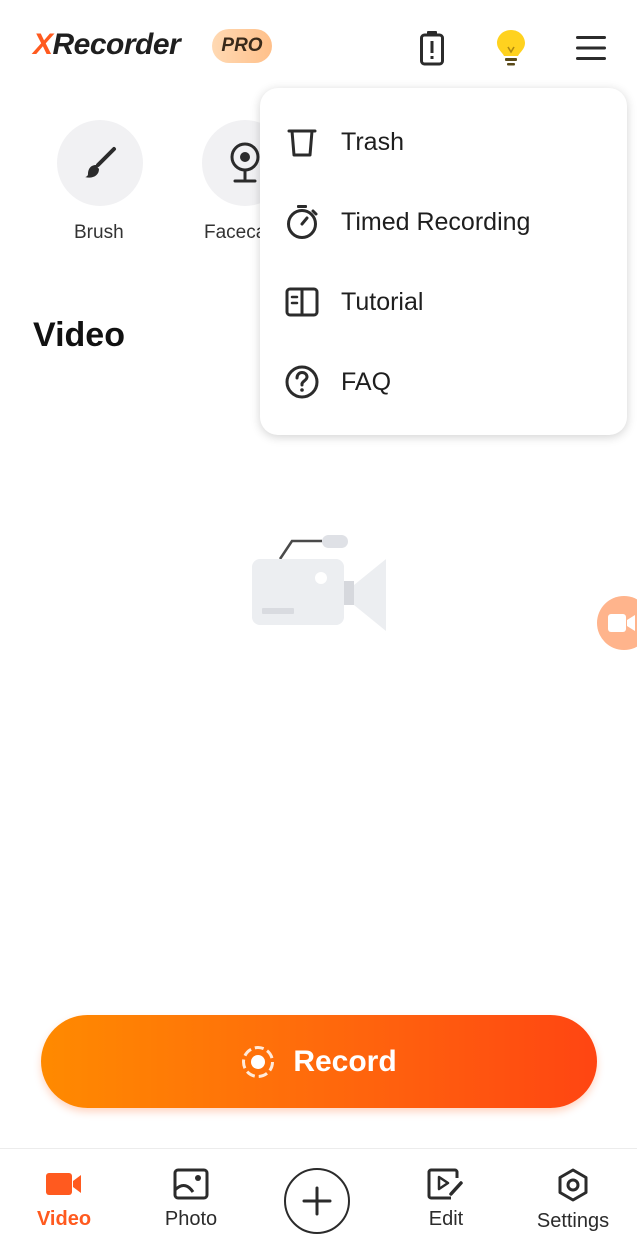  I want to click on menu-item-label: Trash, so click(372, 141).